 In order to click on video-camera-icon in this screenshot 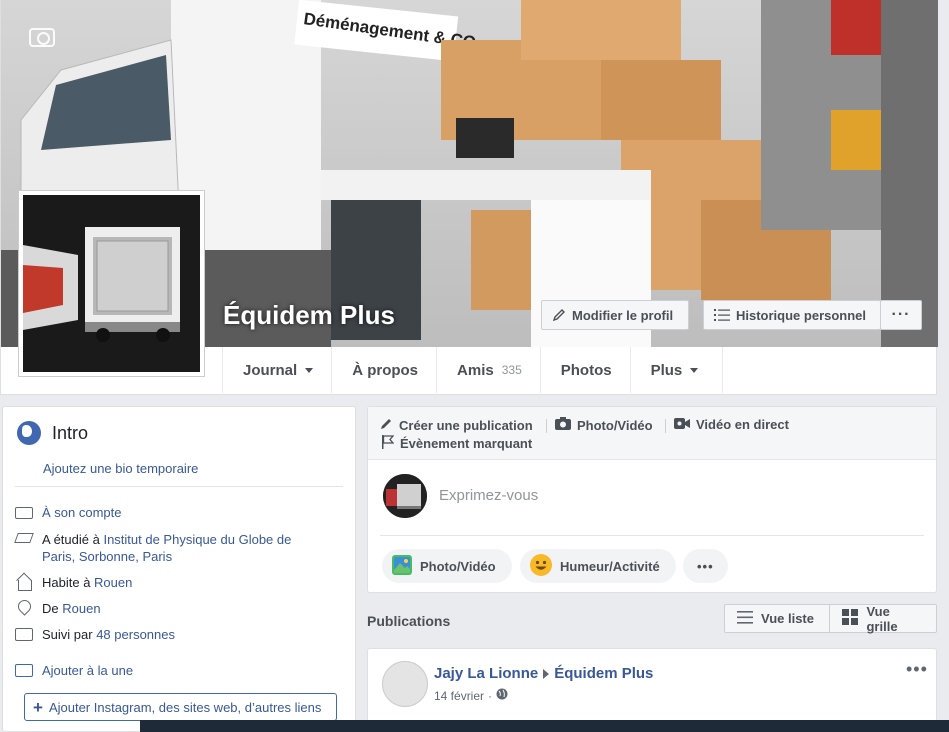, I will do `click(682, 424)`.